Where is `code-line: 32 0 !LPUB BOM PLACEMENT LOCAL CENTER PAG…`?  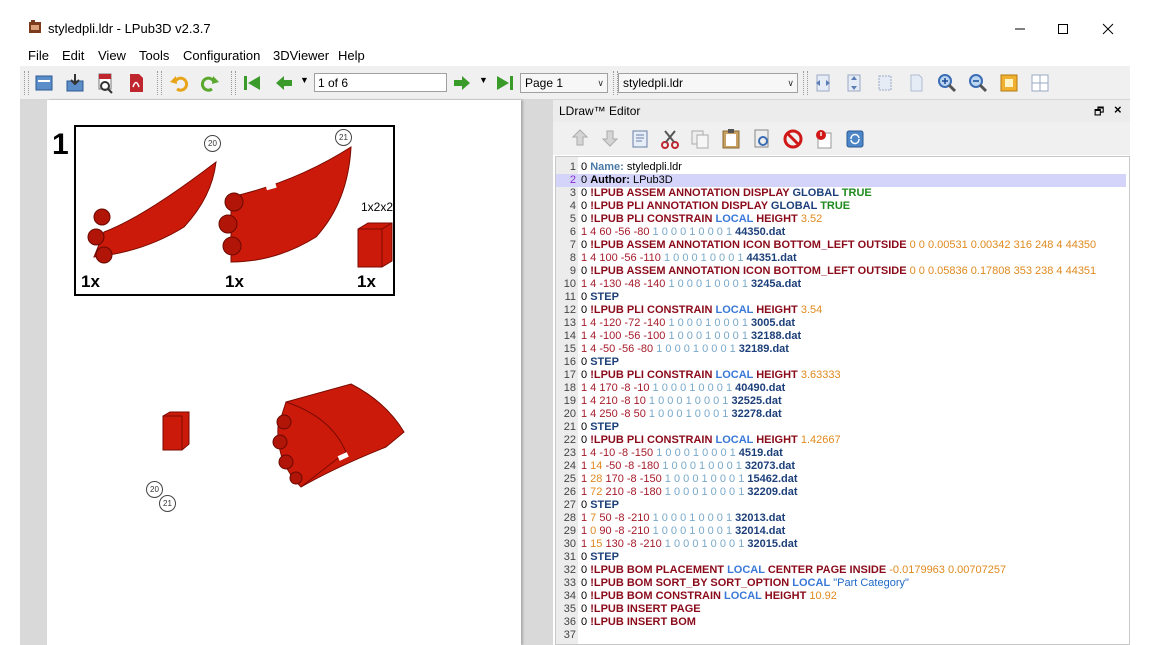 code-line: 32 0 !LPUB BOM PLACEMENT LOCAL CENTER PAG… is located at coordinates (781, 570).